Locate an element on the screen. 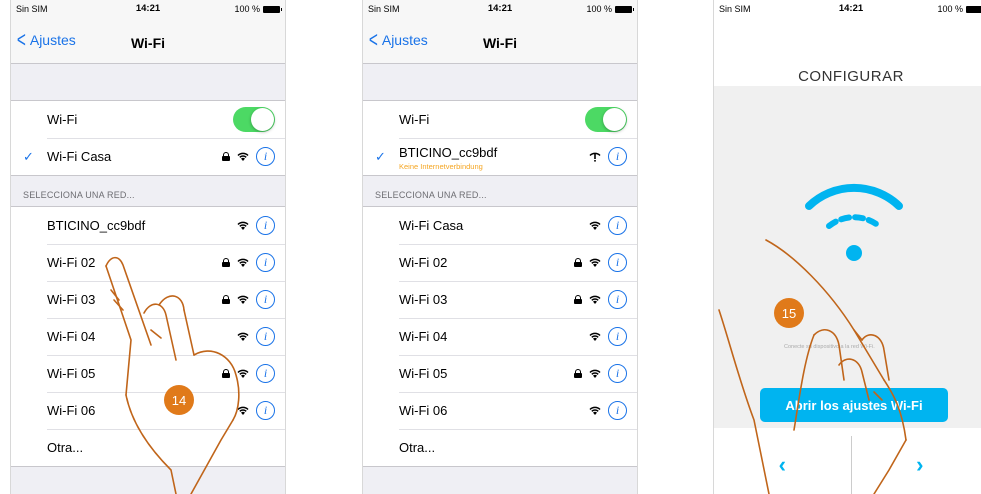  wifi-label: Wi-Fi is located at coordinates (414, 119).